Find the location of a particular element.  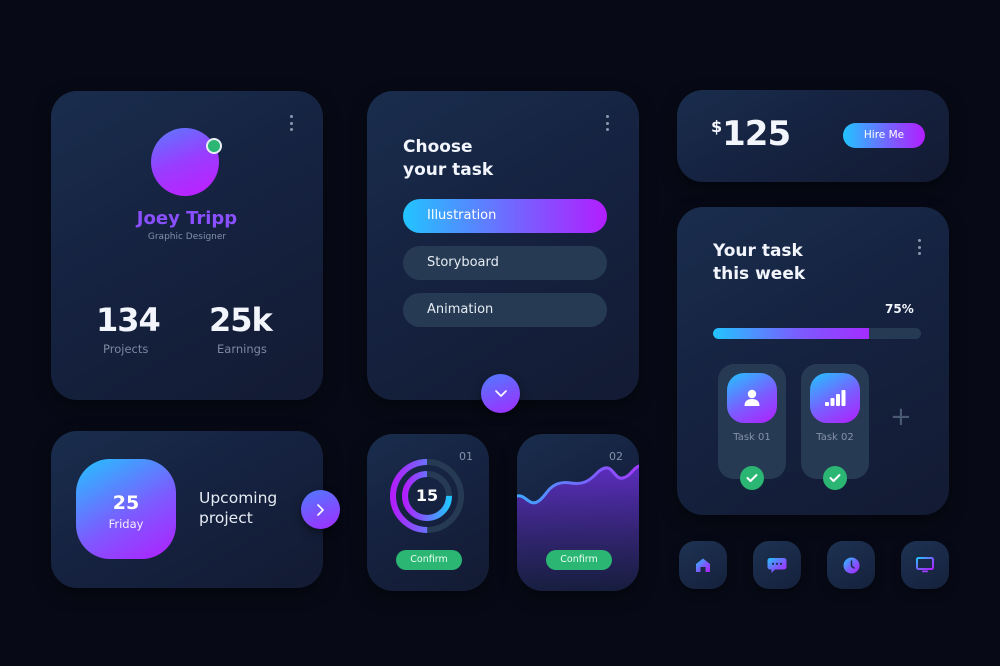

task-option-animation: Animation is located at coordinates (505, 310).